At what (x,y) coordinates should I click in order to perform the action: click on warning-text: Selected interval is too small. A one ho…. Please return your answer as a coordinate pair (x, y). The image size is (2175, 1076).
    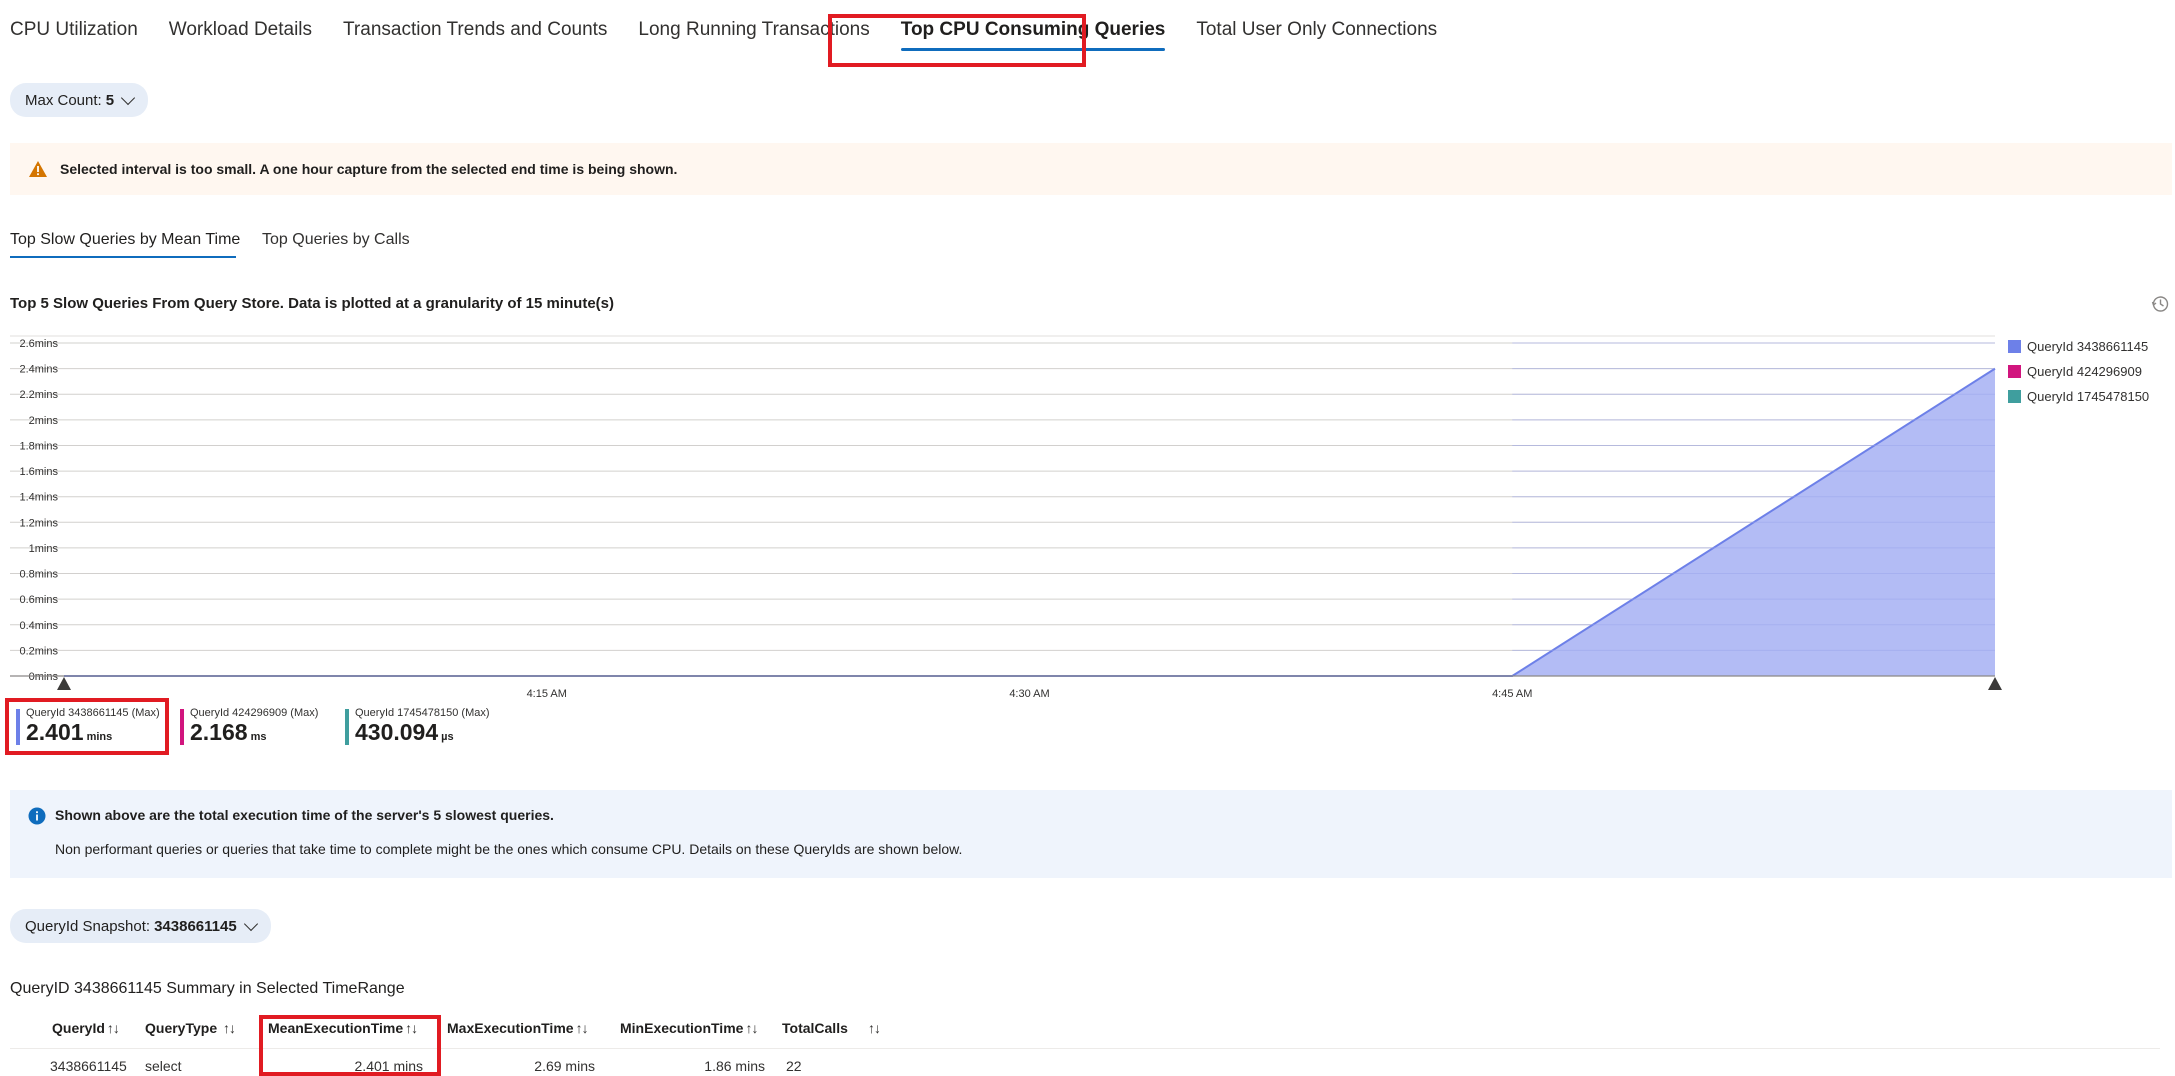
    Looking at the image, I should click on (369, 169).